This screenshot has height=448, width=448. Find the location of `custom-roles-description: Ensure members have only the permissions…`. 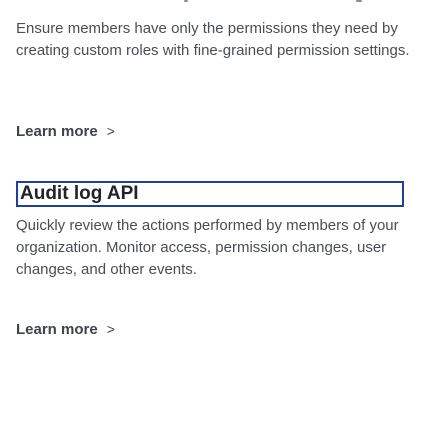

custom-roles-description: Ensure members have only the permissions… is located at coordinates (213, 39).